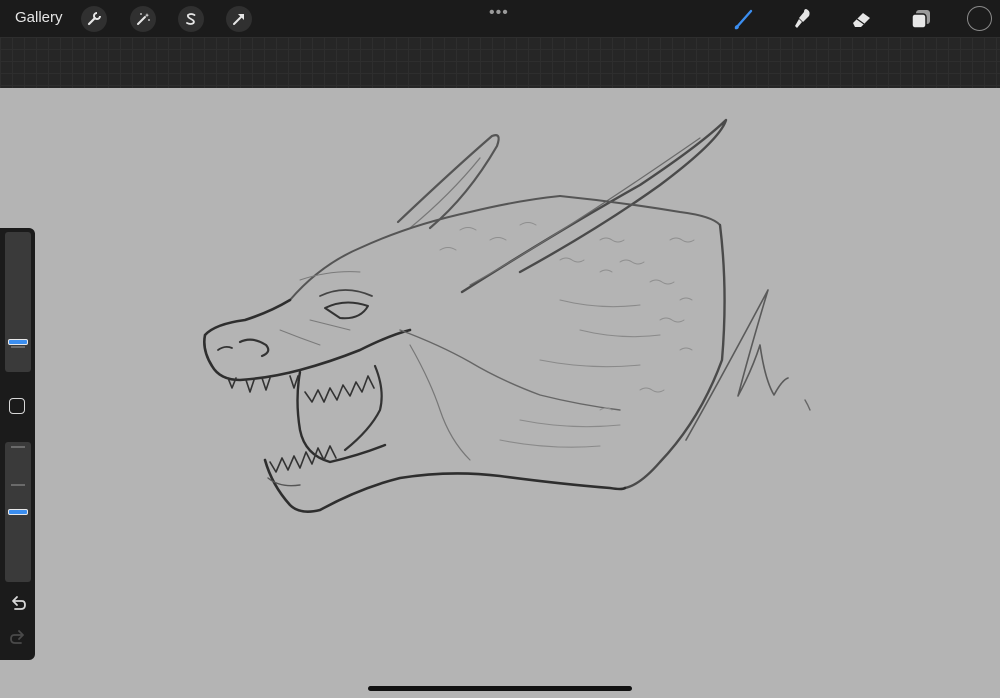  I want to click on eraser-tool-button, so click(862, 19).